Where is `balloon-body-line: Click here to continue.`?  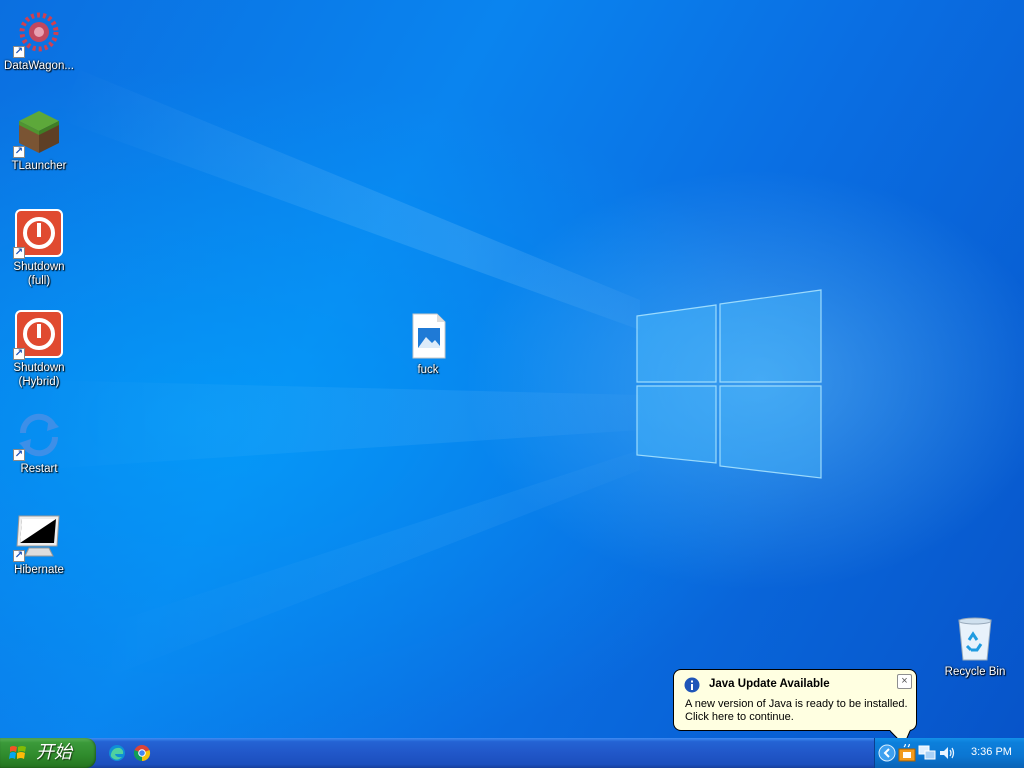 balloon-body-line: Click here to continue. is located at coordinates (739, 717).